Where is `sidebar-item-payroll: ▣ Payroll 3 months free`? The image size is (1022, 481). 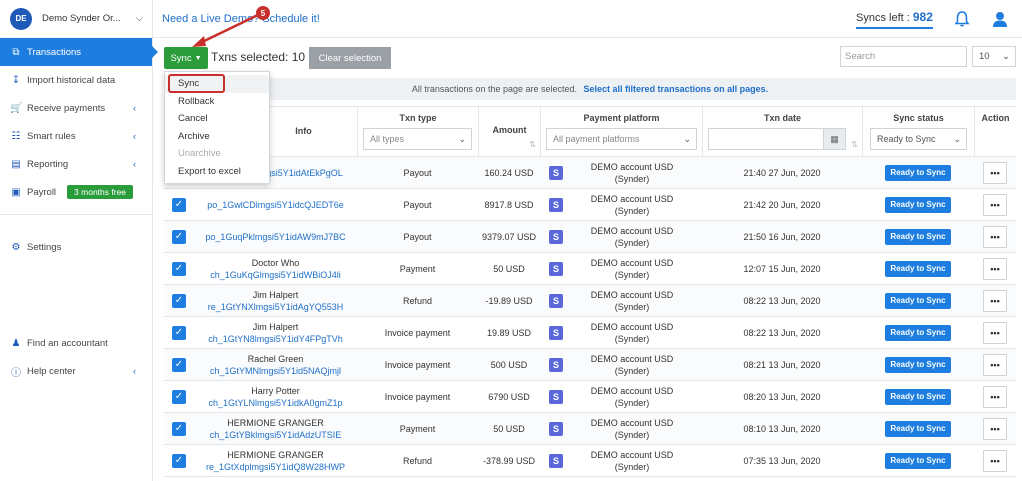
sidebar-item-payroll: ▣ Payroll 3 months free is located at coordinates (76, 192).